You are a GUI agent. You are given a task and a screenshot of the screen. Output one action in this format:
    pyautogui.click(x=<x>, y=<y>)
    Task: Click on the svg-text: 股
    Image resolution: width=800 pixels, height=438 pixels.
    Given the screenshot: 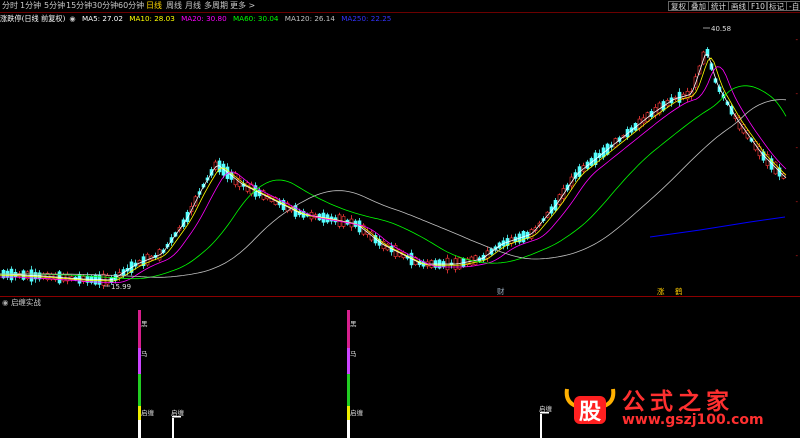 What is the action you would take?
    pyautogui.click(x=590, y=412)
    